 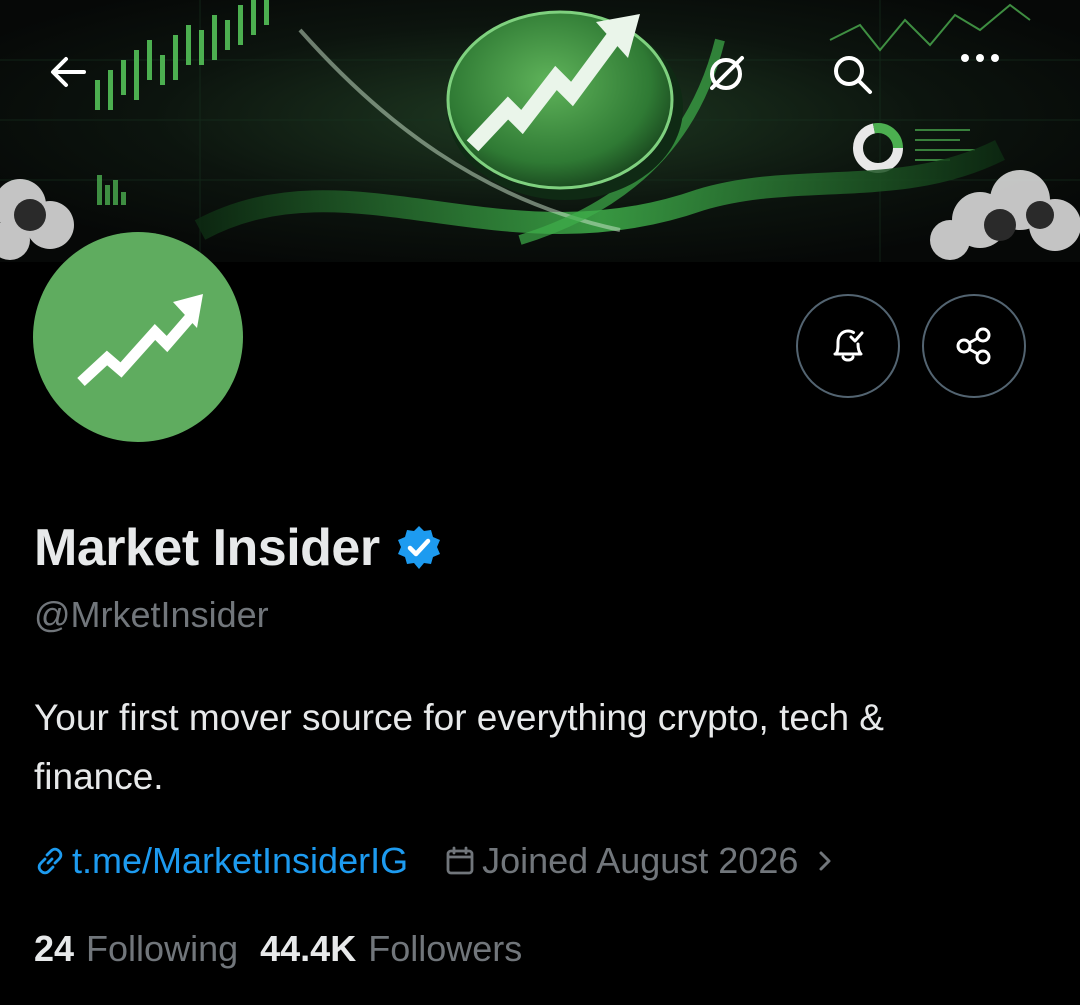 What do you see at coordinates (50, 861) in the screenshot?
I see `link-icon` at bounding box center [50, 861].